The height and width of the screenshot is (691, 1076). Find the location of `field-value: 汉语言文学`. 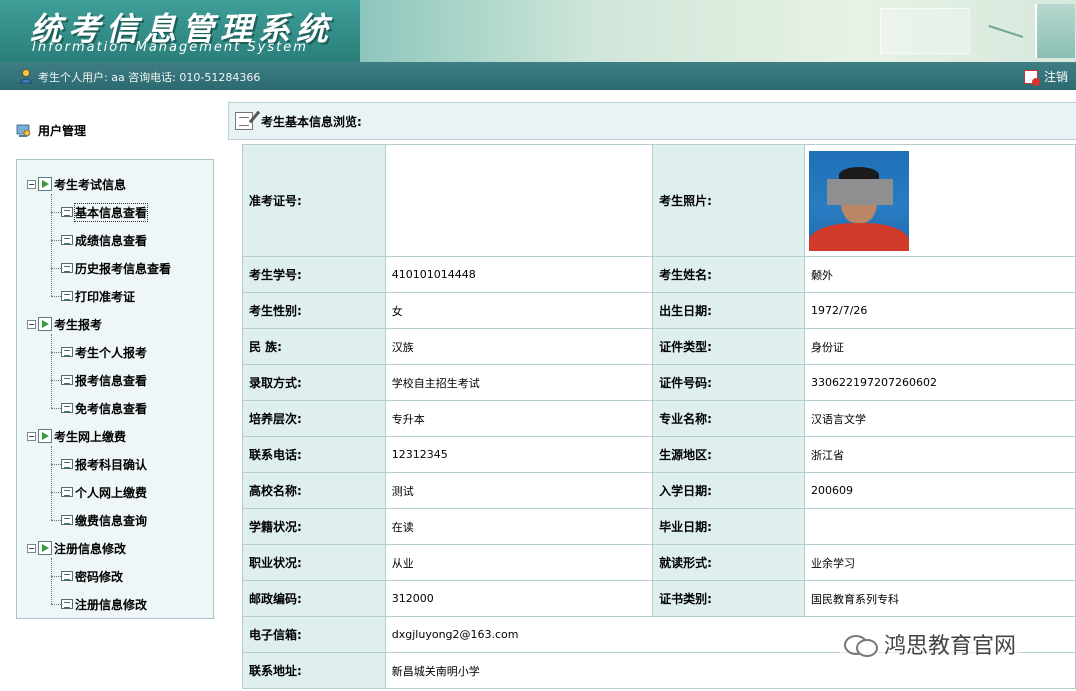

field-value: 汉语言文学 is located at coordinates (940, 418).